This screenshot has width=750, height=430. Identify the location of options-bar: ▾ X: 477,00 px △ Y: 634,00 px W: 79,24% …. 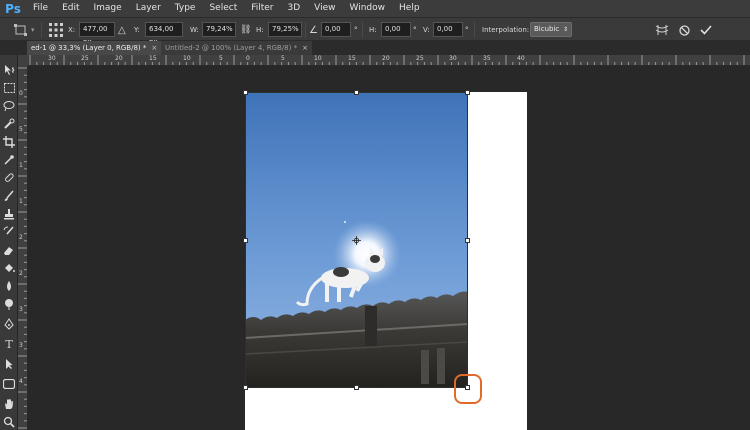
(375, 31).